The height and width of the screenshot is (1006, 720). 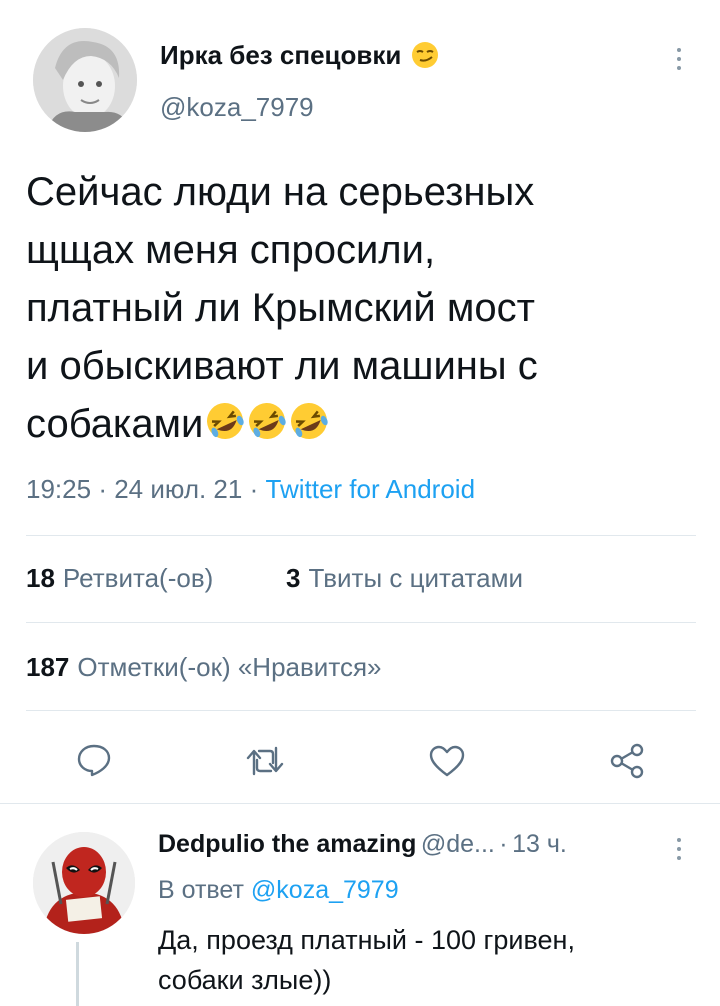 What do you see at coordinates (287, 844) in the screenshot?
I see `reply-author-name: Dedpulio the amazing` at bounding box center [287, 844].